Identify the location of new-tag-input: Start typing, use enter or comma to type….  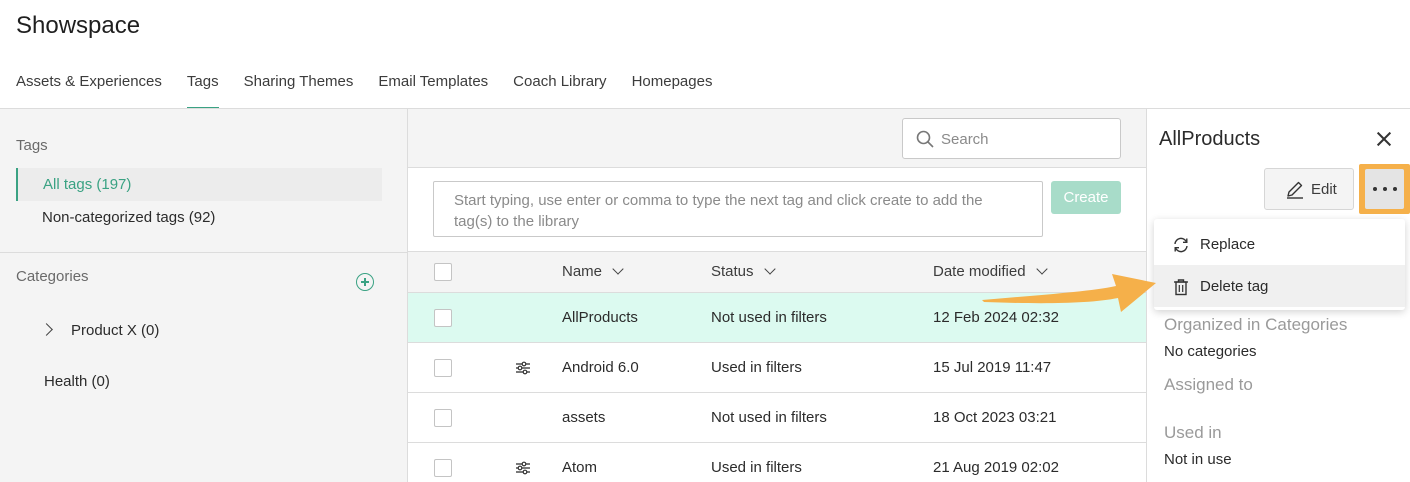
(738, 209).